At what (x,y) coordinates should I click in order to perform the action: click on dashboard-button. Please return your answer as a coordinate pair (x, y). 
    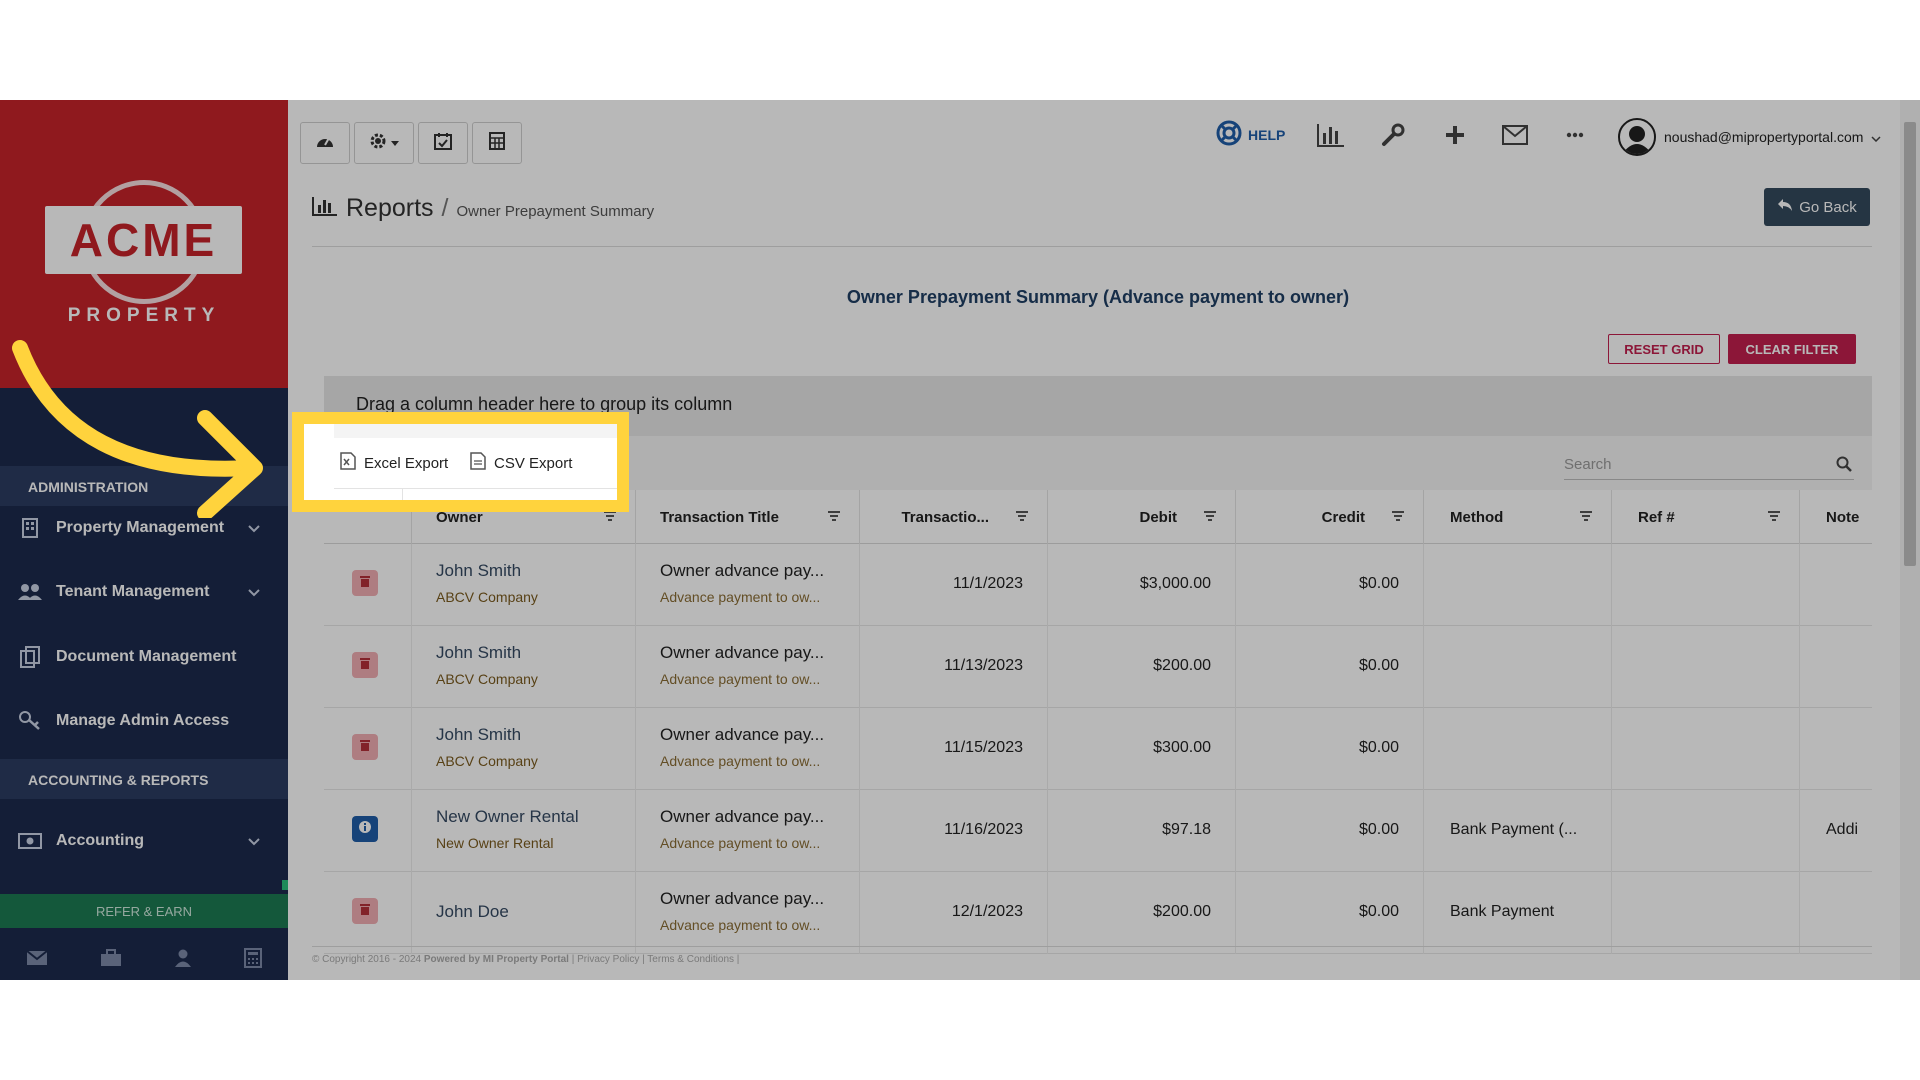
    Looking at the image, I should click on (325, 143).